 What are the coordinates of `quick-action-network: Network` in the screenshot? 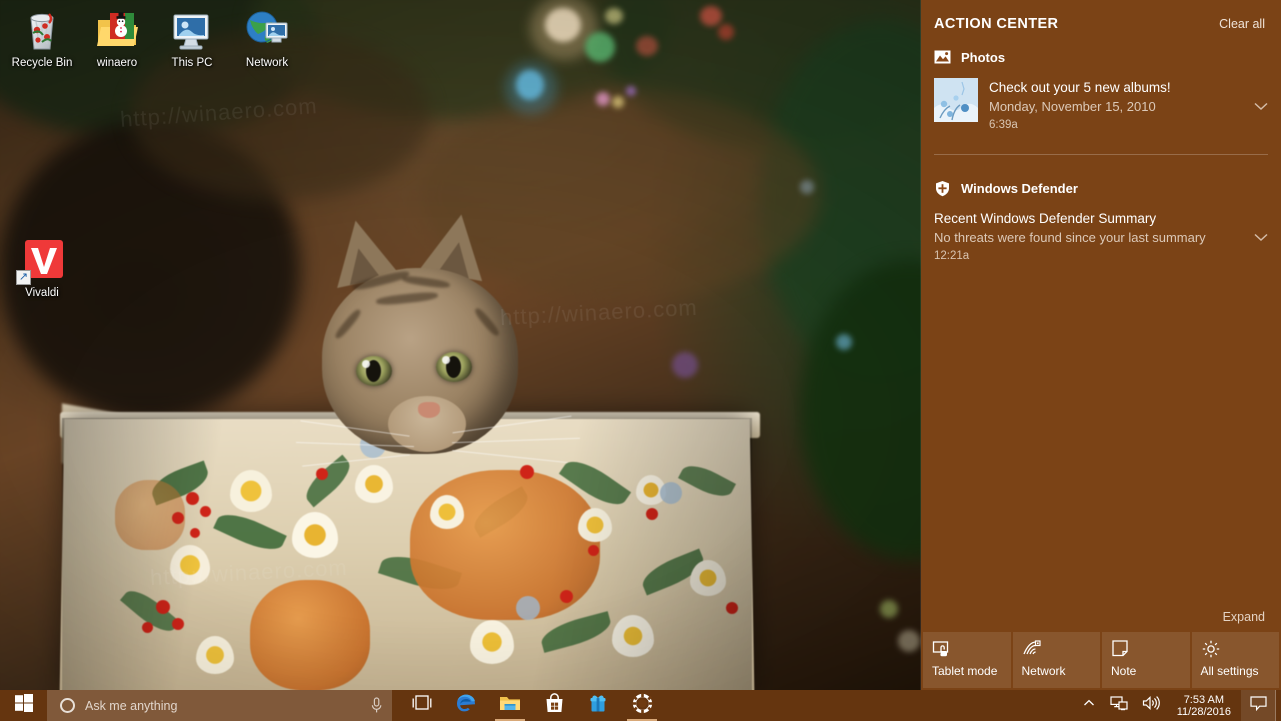 It's located at (1056, 660).